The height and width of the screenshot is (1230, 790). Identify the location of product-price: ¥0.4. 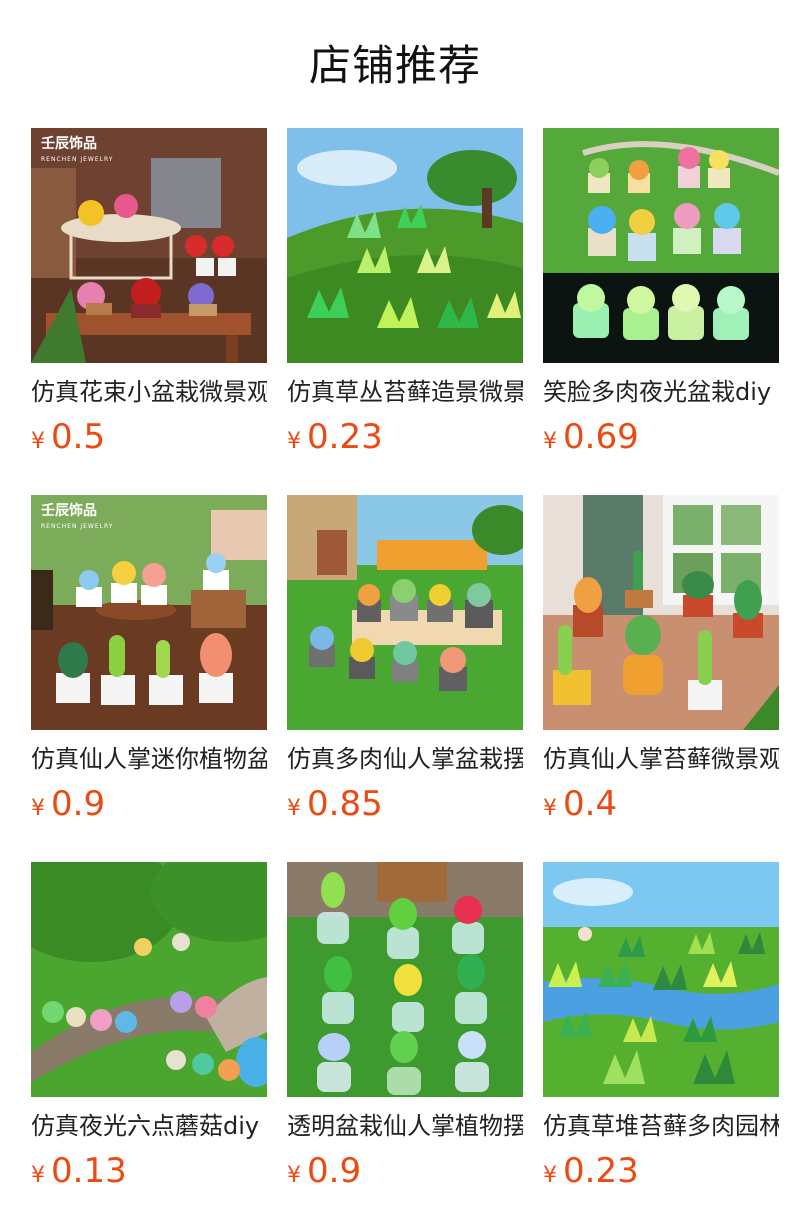
(580, 804).